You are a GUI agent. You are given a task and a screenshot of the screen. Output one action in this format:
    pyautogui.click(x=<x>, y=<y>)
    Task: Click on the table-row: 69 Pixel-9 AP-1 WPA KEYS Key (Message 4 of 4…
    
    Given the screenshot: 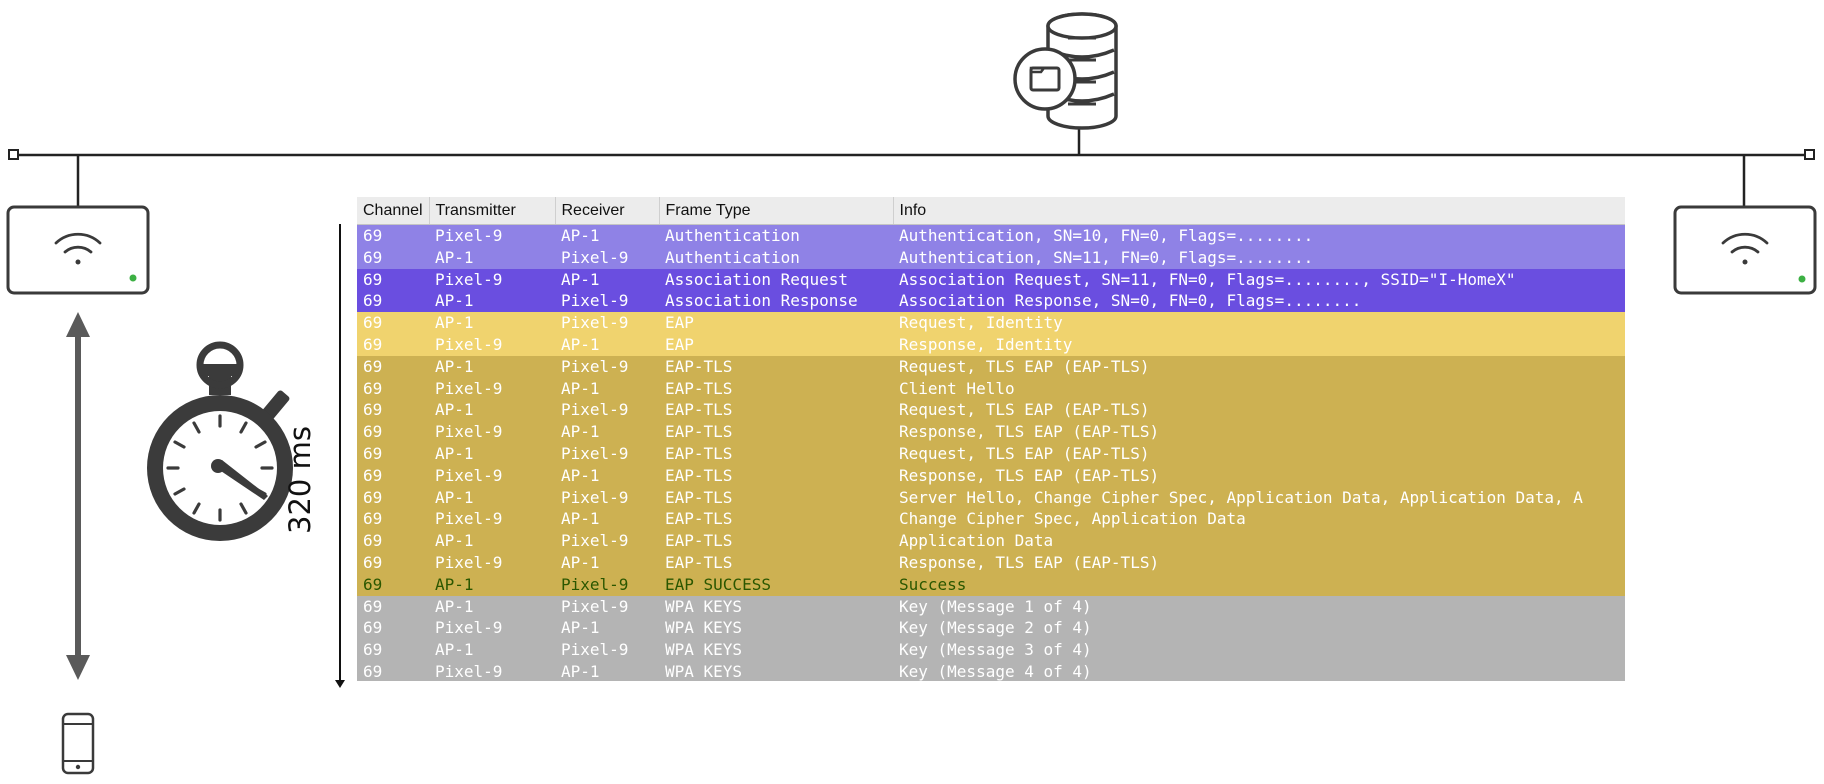 What is the action you would take?
    pyautogui.click(x=991, y=670)
    